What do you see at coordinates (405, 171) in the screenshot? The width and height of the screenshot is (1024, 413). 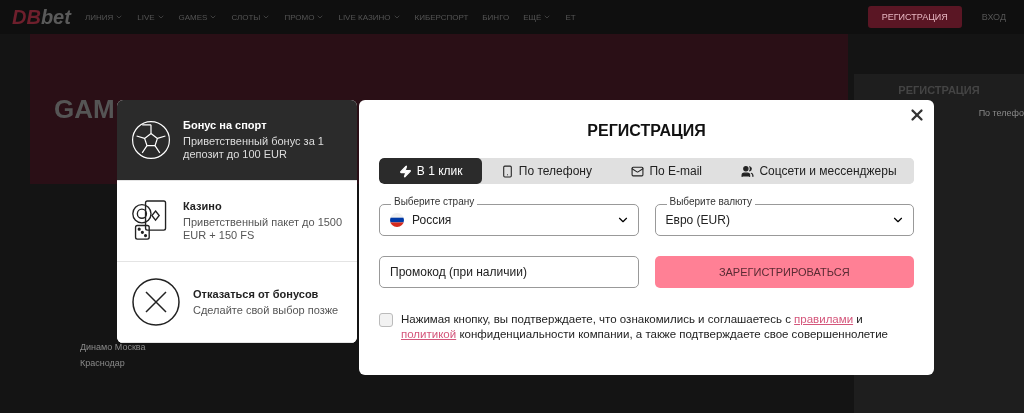 I see `lightning-icon` at bounding box center [405, 171].